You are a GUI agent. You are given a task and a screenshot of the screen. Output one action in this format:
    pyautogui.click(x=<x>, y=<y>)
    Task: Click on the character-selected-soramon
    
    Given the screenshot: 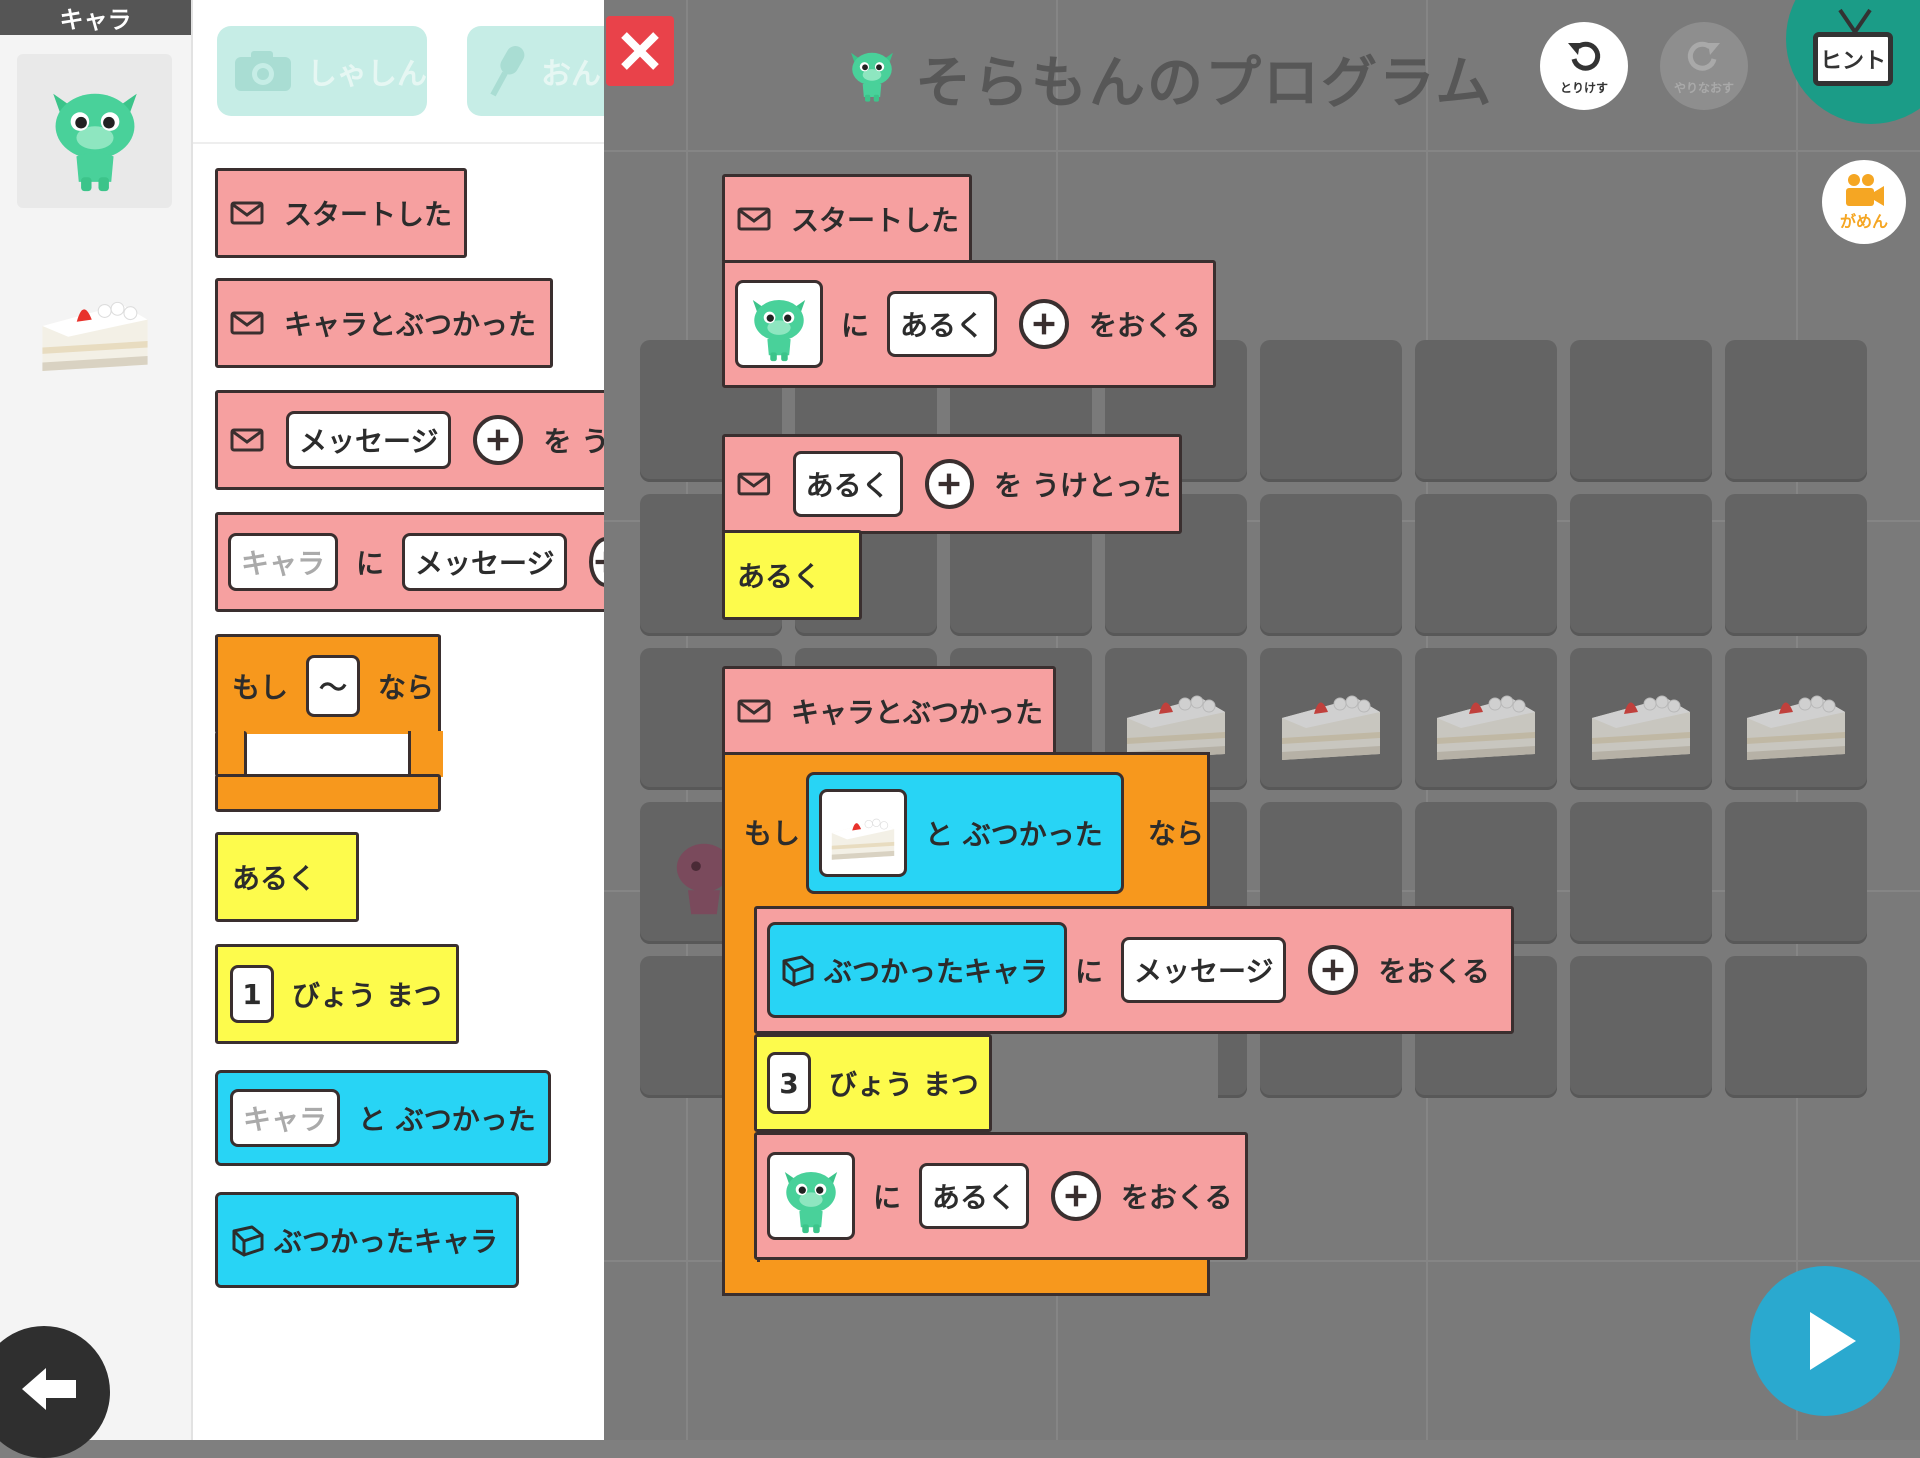 What is the action you would take?
    pyautogui.click(x=94, y=131)
    